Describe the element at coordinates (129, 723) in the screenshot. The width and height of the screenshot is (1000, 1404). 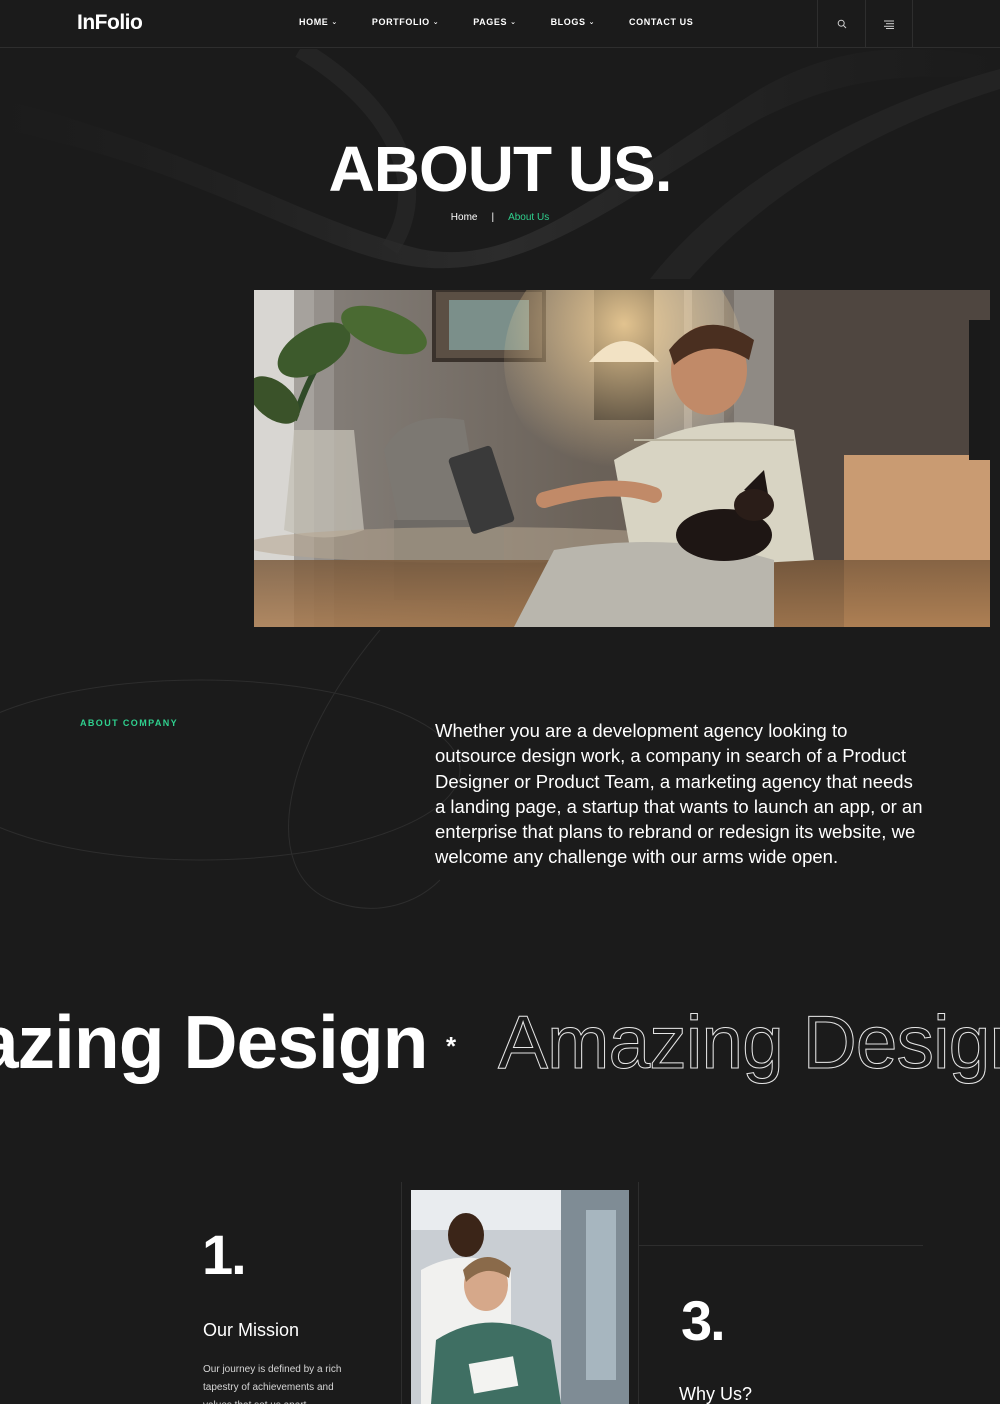
I see `about-company-label: ABOUT COMPANY` at that location.